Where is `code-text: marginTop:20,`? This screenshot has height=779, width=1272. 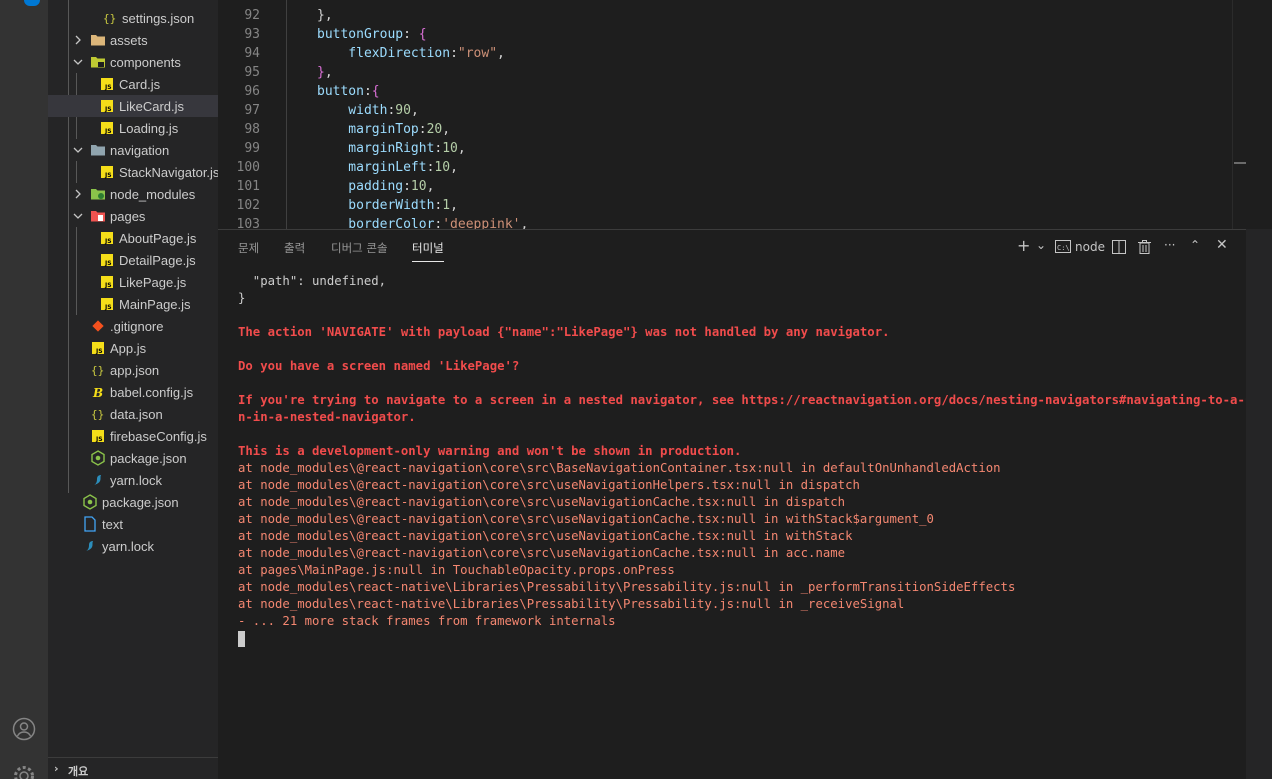
code-text: marginTop:20, is located at coordinates (384, 129).